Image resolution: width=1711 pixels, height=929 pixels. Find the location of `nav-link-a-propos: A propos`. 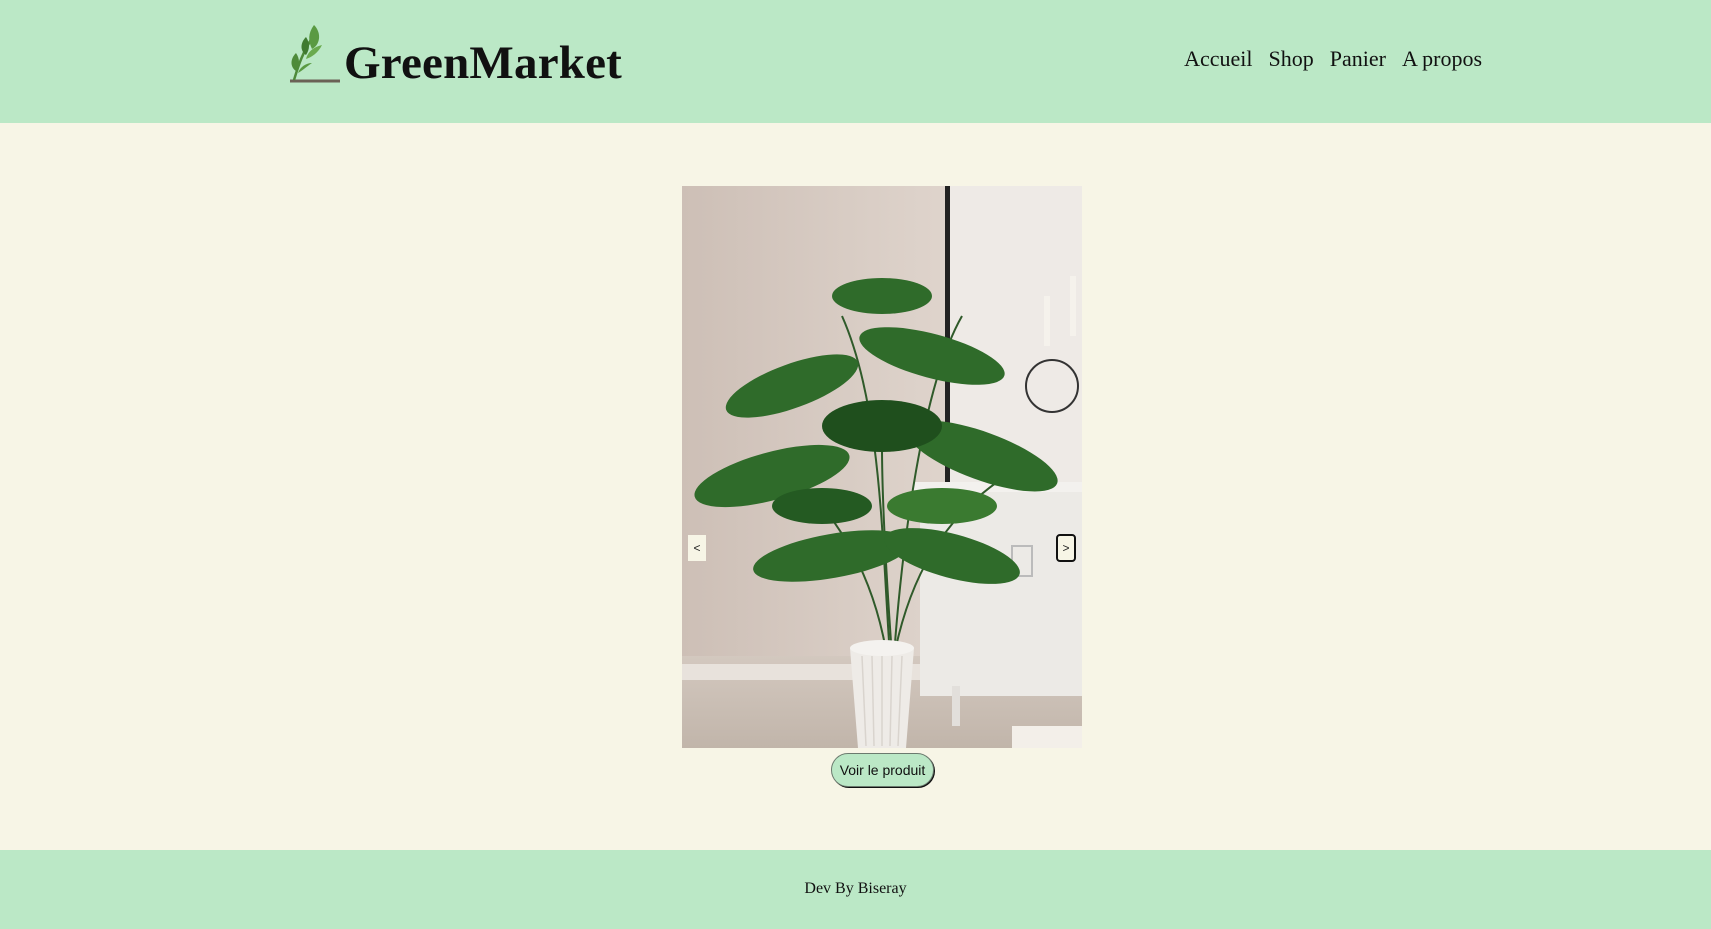

nav-link-a-propos: A propos is located at coordinates (1442, 59).